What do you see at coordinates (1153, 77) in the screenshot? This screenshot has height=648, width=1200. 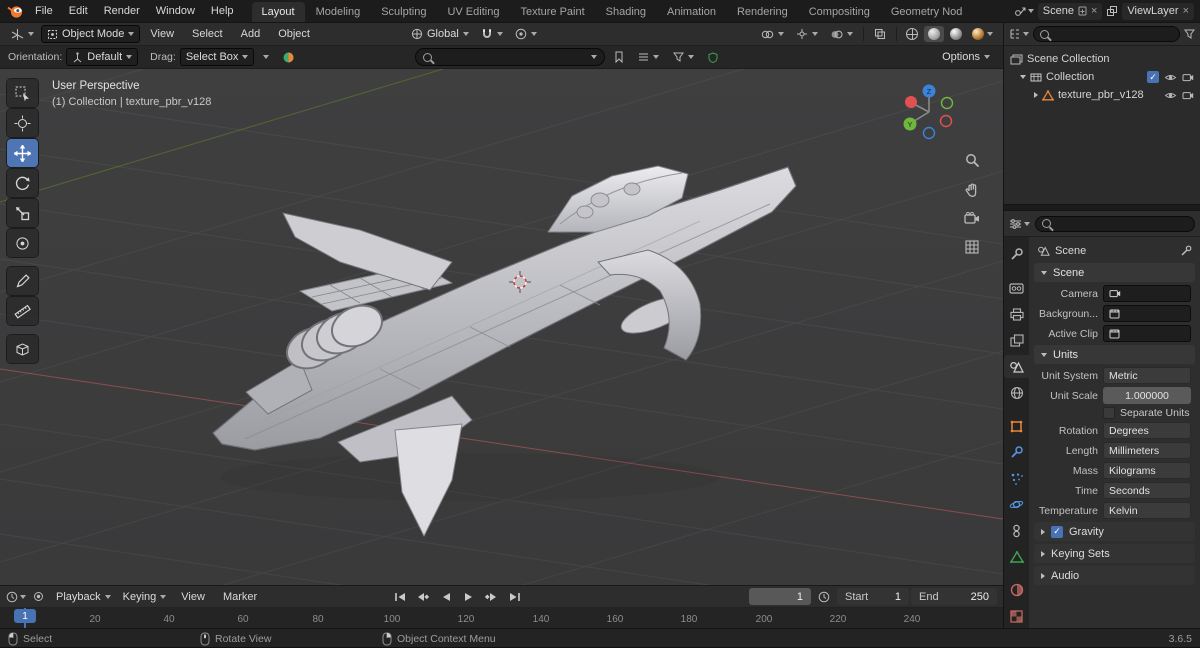 I see `collection-checkbox` at bounding box center [1153, 77].